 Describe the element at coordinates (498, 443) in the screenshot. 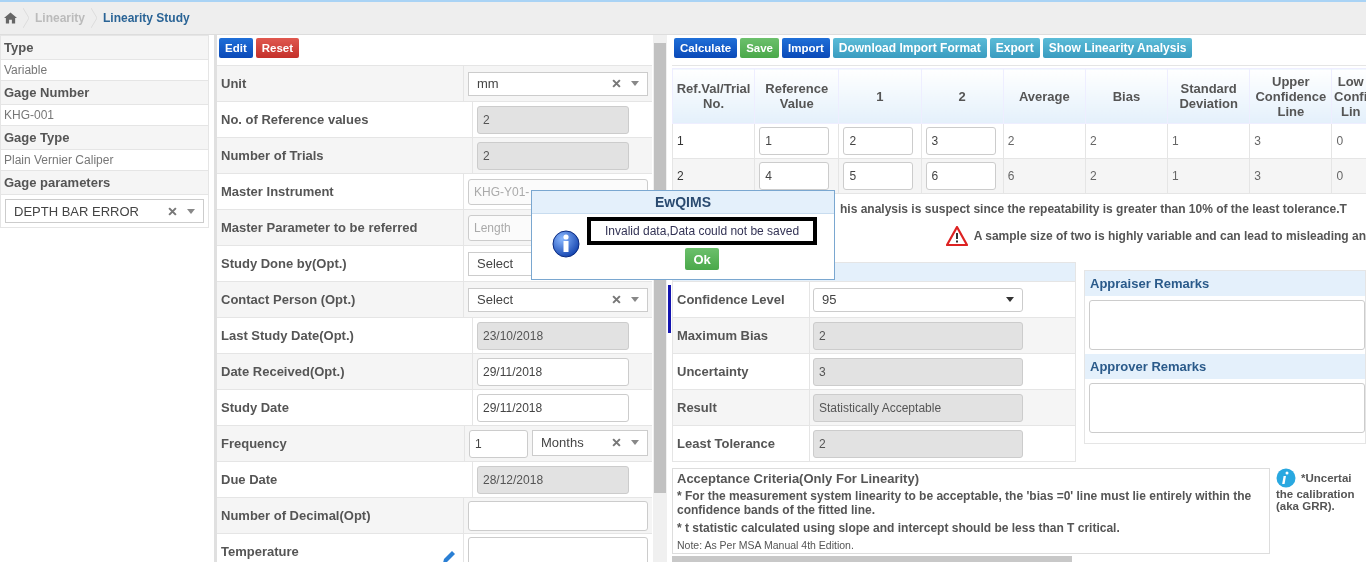

I see `frequency-field: 1` at that location.